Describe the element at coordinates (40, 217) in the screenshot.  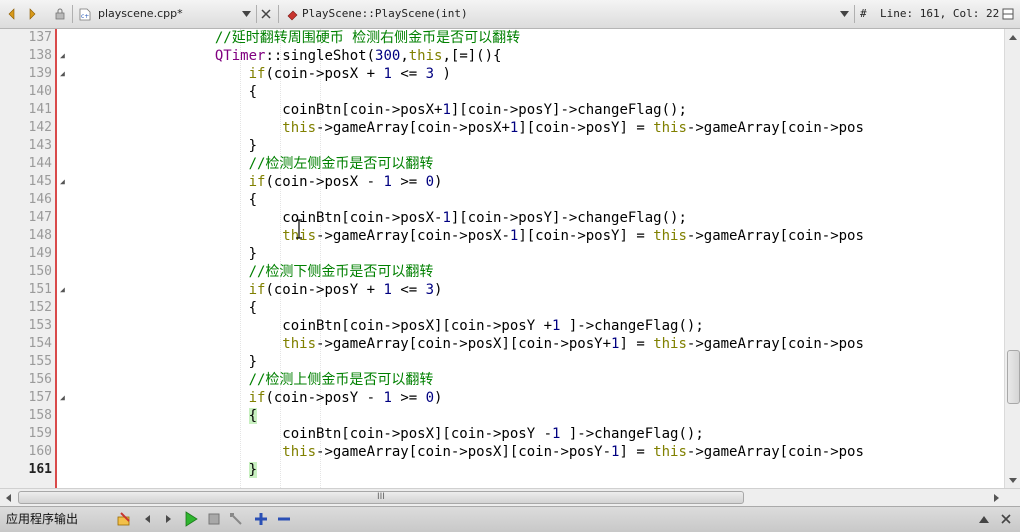
I see `line-number: 147` at that location.